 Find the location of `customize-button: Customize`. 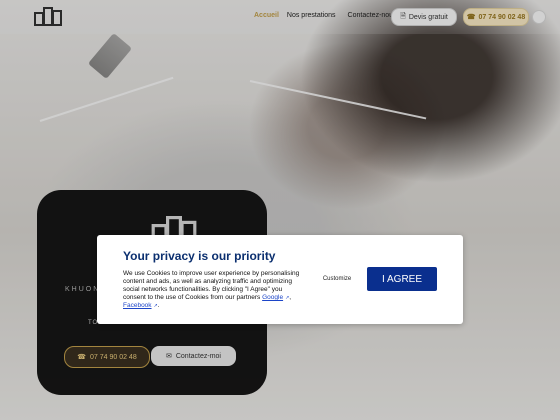

customize-button: Customize is located at coordinates (337, 279).